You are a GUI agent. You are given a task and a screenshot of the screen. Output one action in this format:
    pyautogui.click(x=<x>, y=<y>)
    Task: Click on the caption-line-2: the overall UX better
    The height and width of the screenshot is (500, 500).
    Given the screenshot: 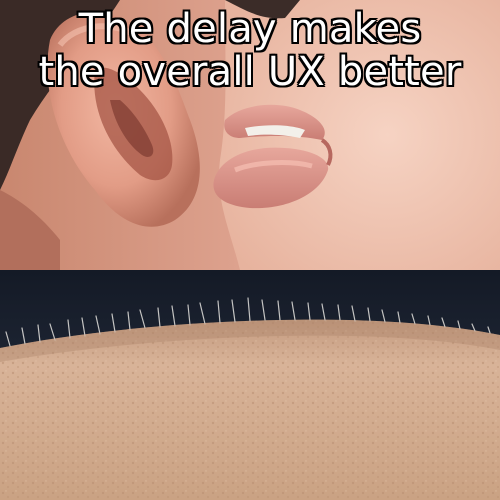 What is the action you would take?
    pyautogui.click(x=250, y=72)
    